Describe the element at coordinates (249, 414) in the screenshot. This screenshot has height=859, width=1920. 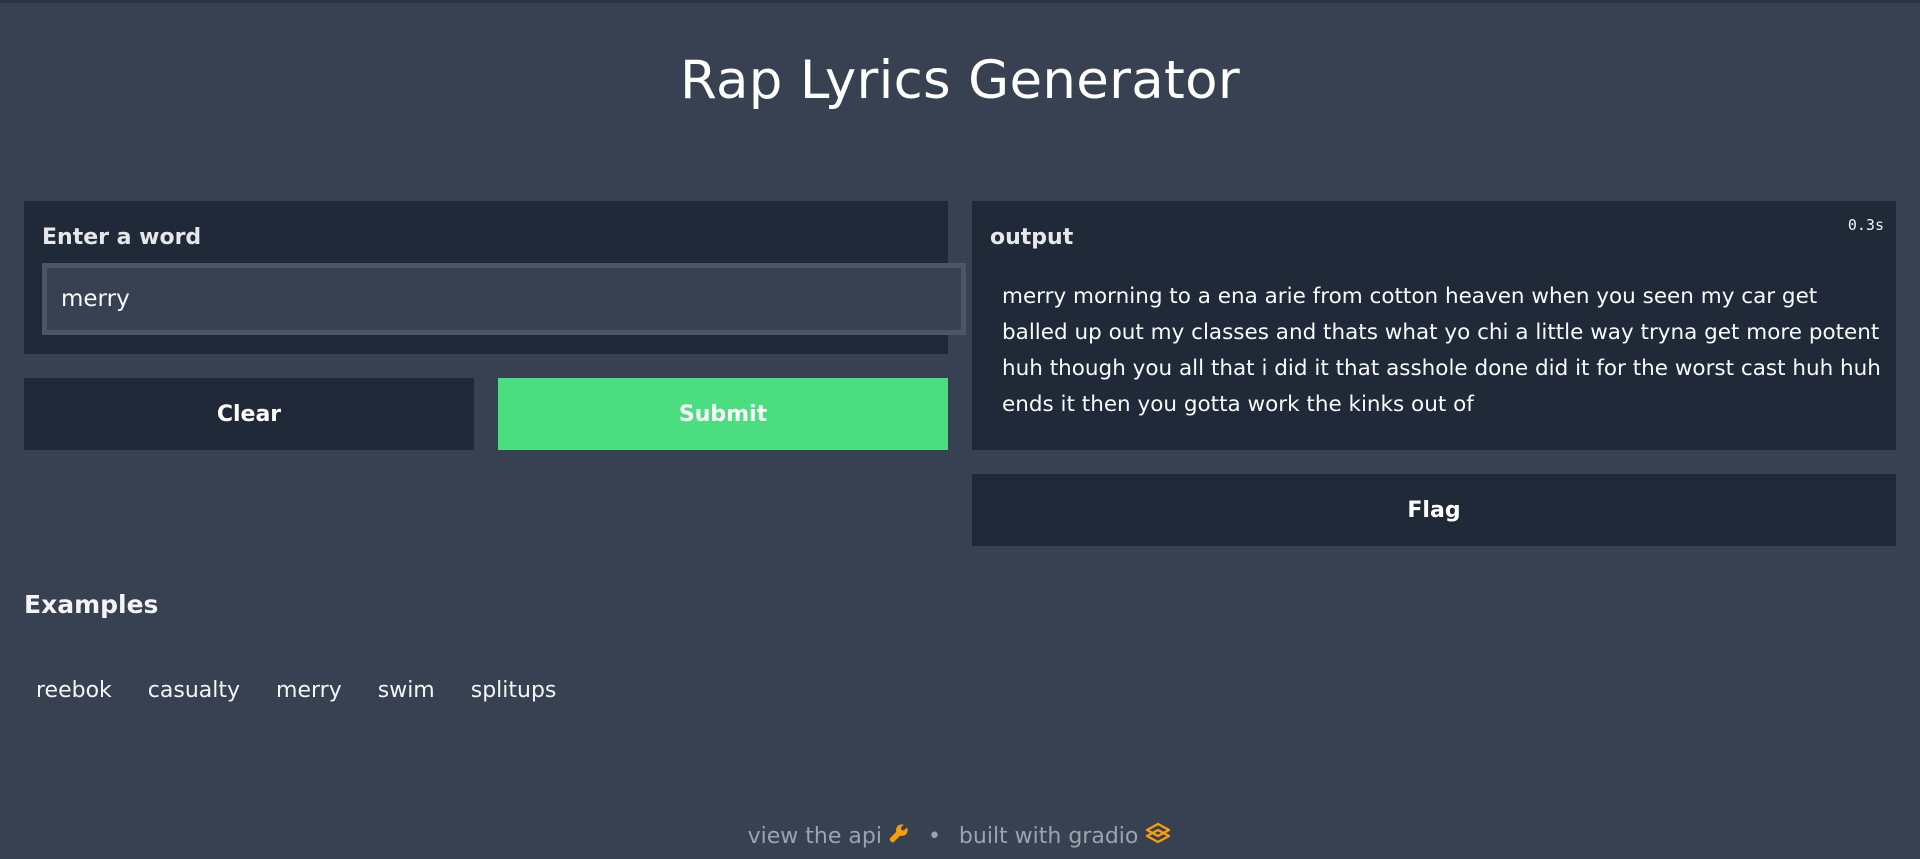
I see `clear-button: Clear` at that location.